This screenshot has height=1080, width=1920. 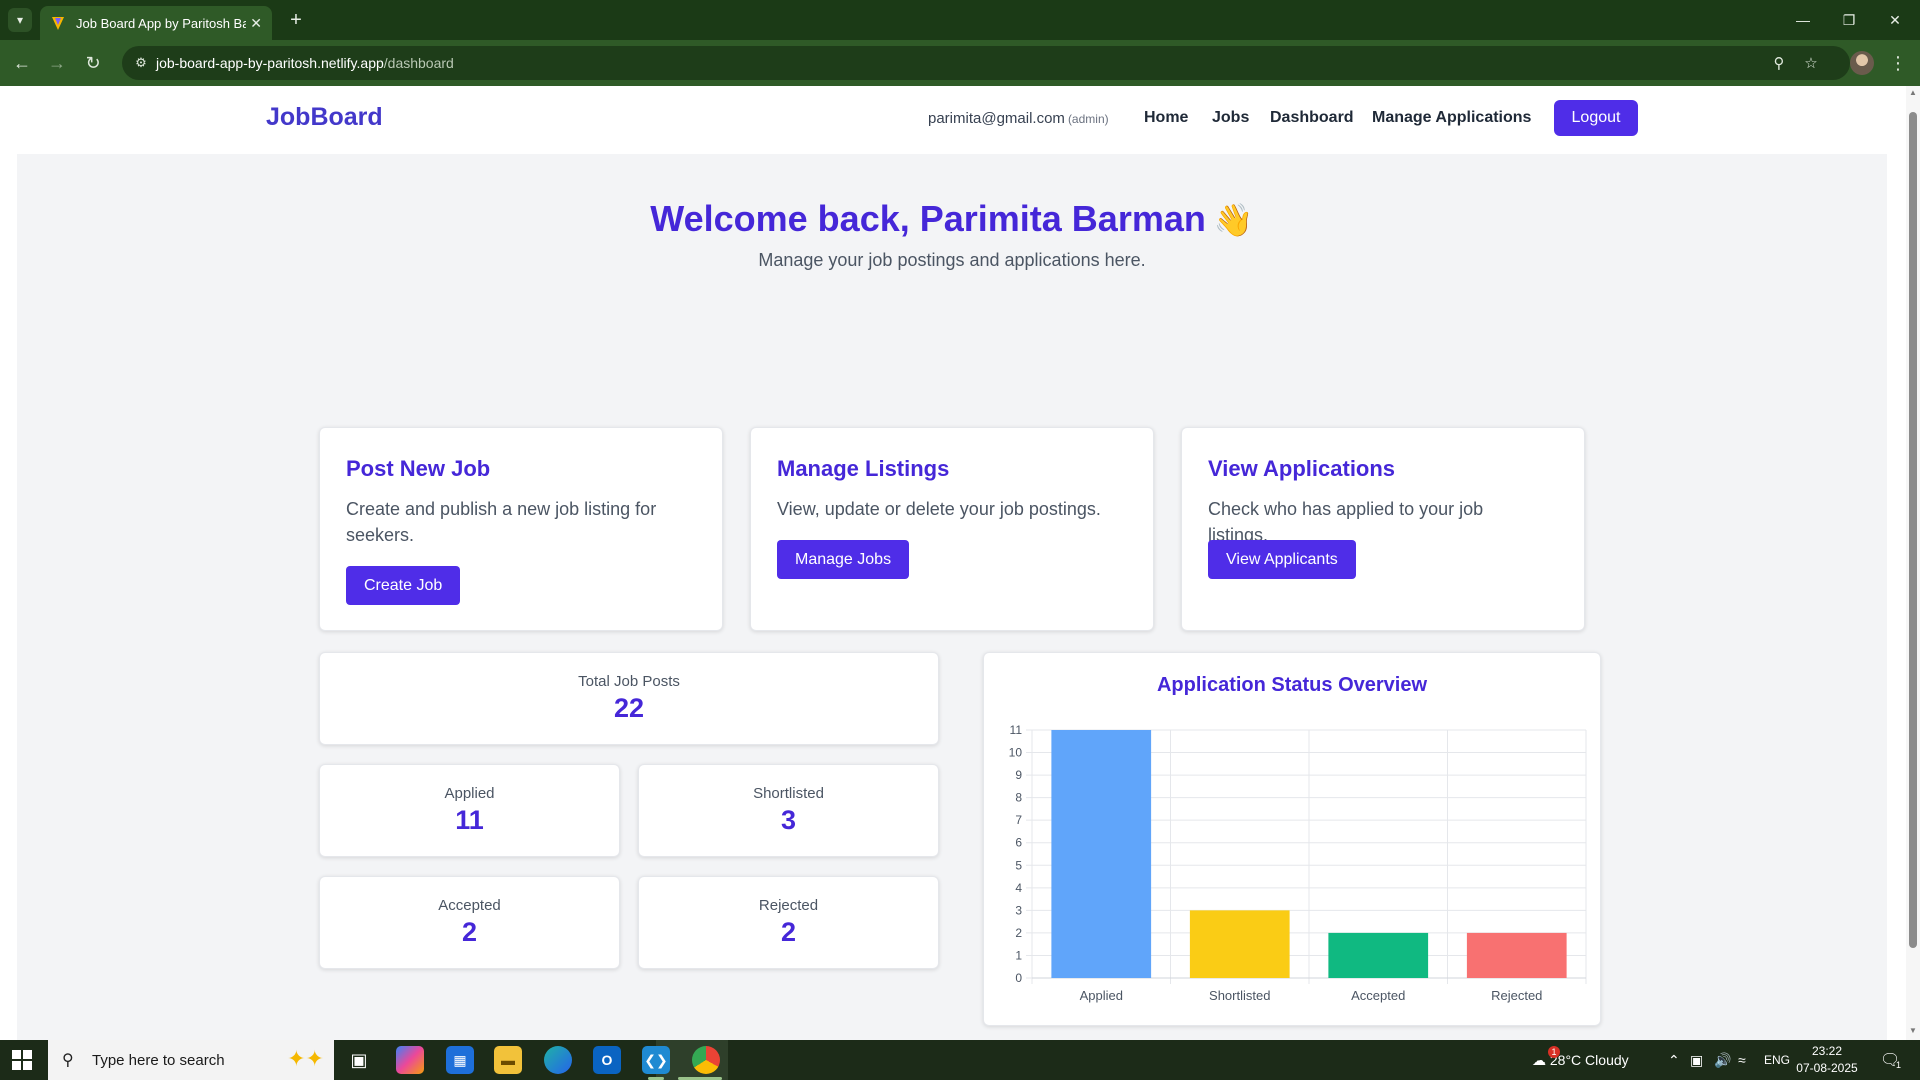 I want to click on nav-manage-applications-link: Manage Applications, so click(x=1451, y=118).